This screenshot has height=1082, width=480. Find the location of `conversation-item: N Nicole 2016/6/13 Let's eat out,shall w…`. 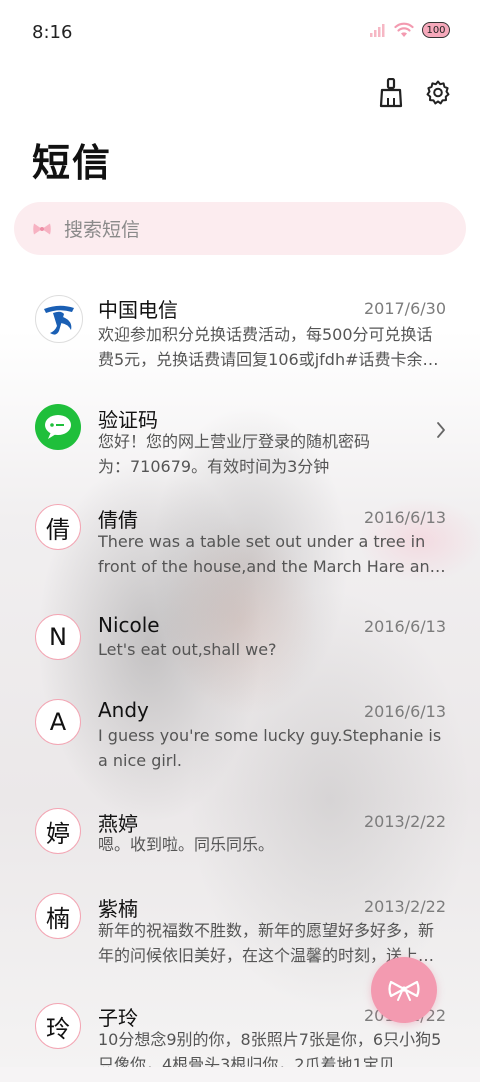

conversation-item: N Nicole 2016/6/13 Let's eat out,shall w… is located at coordinates (240, 653).